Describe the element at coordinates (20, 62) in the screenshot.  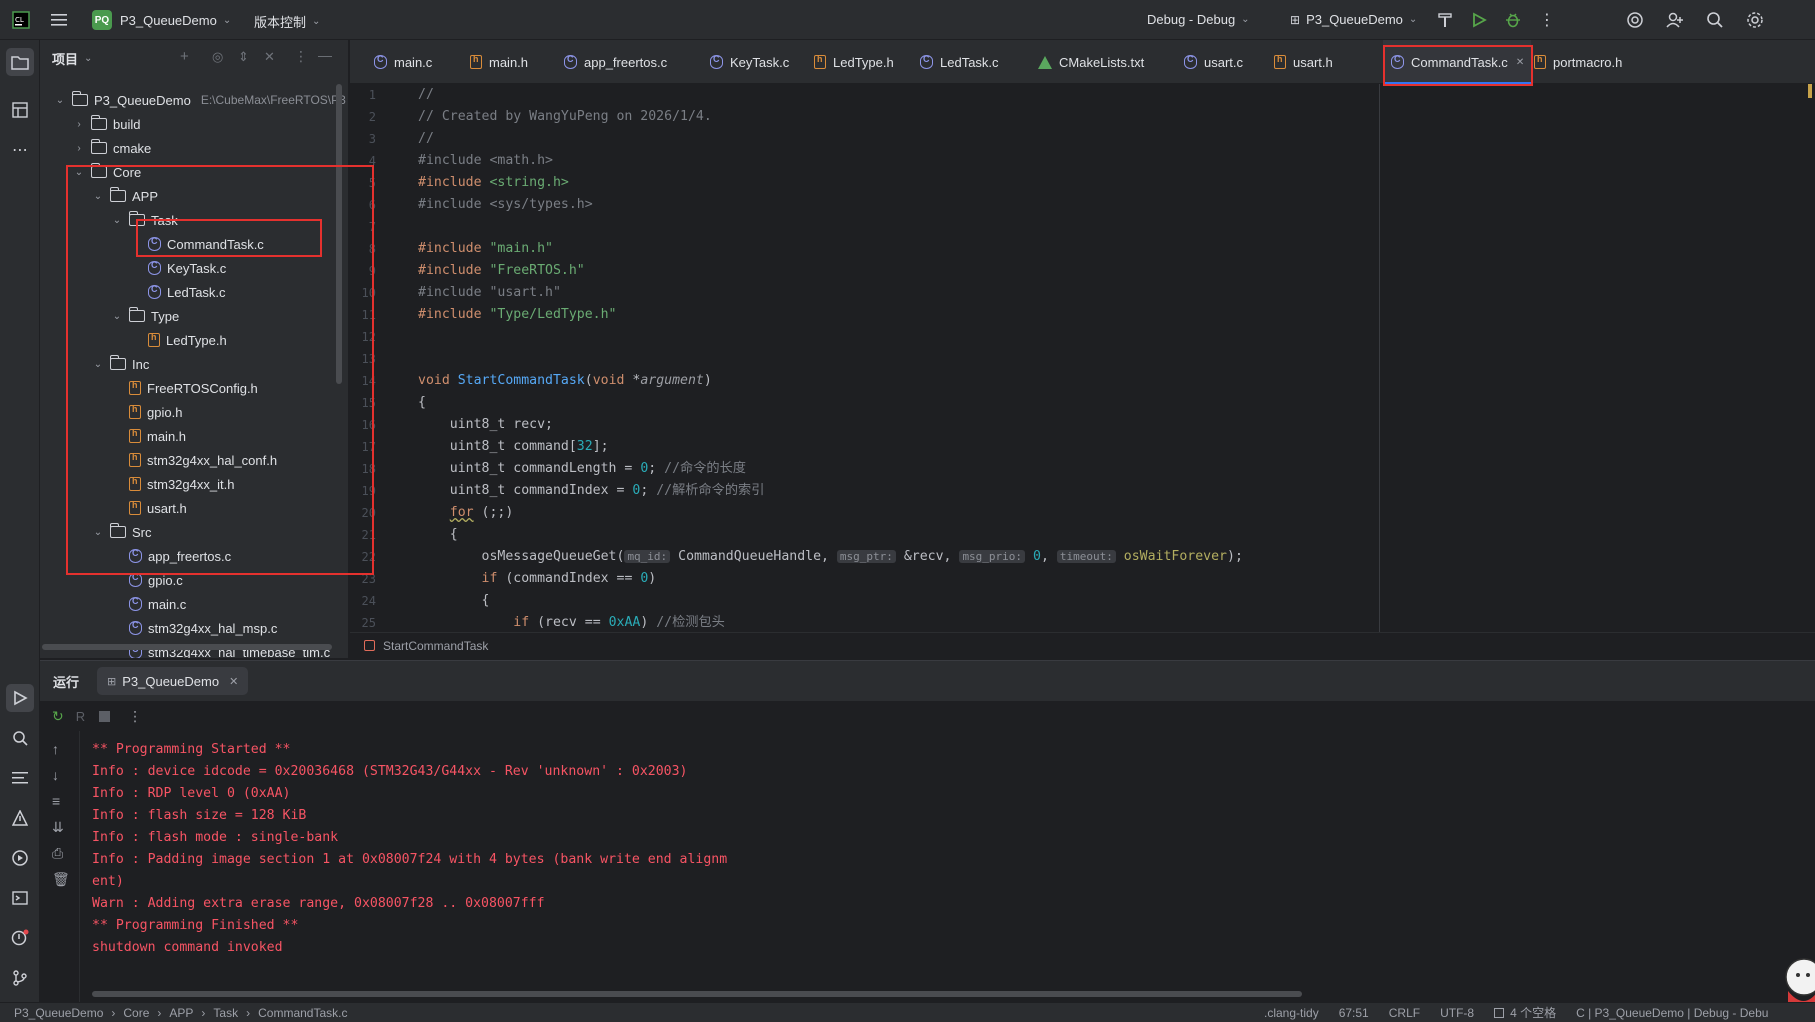
I see `project-folder-icon` at that location.